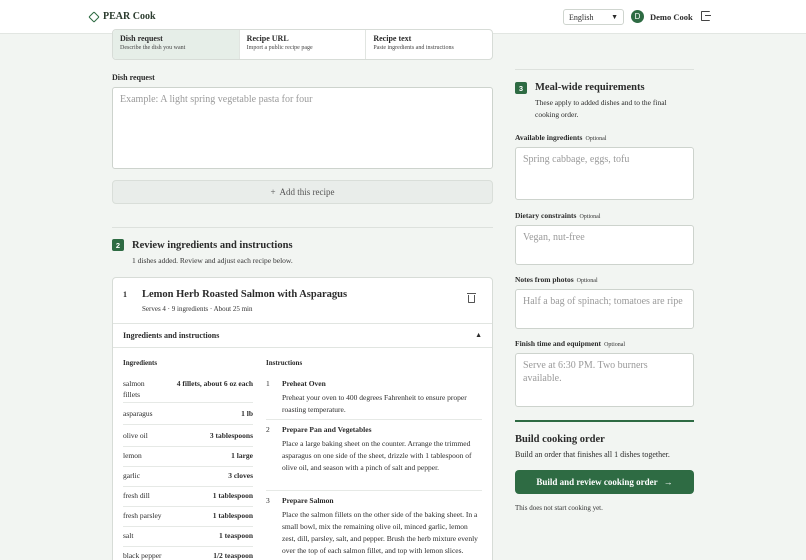 The image size is (806, 560). What do you see at coordinates (133, 77) in the screenshot?
I see `dish-request-label: Dish request` at bounding box center [133, 77].